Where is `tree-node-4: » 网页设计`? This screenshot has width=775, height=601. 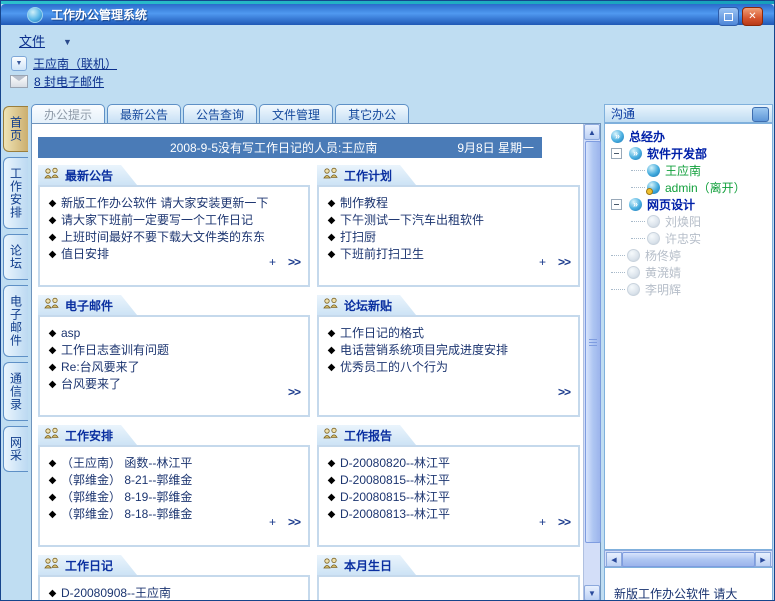 tree-node-4: » 网页设计 is located at coordinates (688, 204).